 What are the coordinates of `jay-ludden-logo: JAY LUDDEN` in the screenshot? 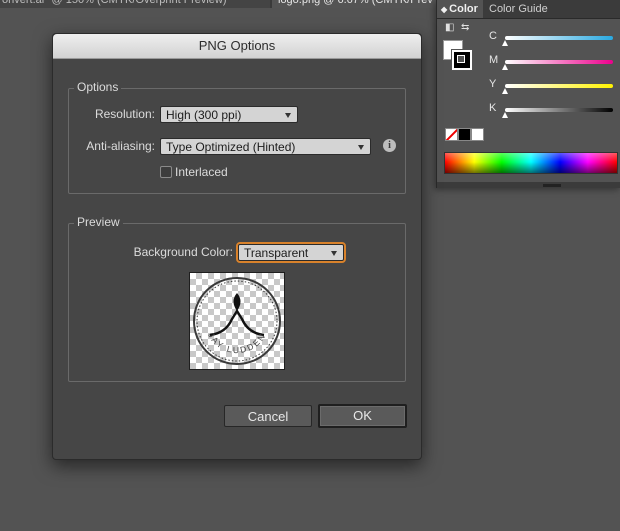 It's located at (237, 321).